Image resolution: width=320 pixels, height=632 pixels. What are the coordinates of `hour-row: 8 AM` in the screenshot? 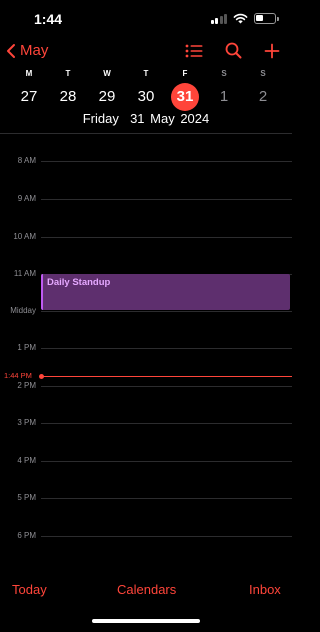 It's located at (146, 160).